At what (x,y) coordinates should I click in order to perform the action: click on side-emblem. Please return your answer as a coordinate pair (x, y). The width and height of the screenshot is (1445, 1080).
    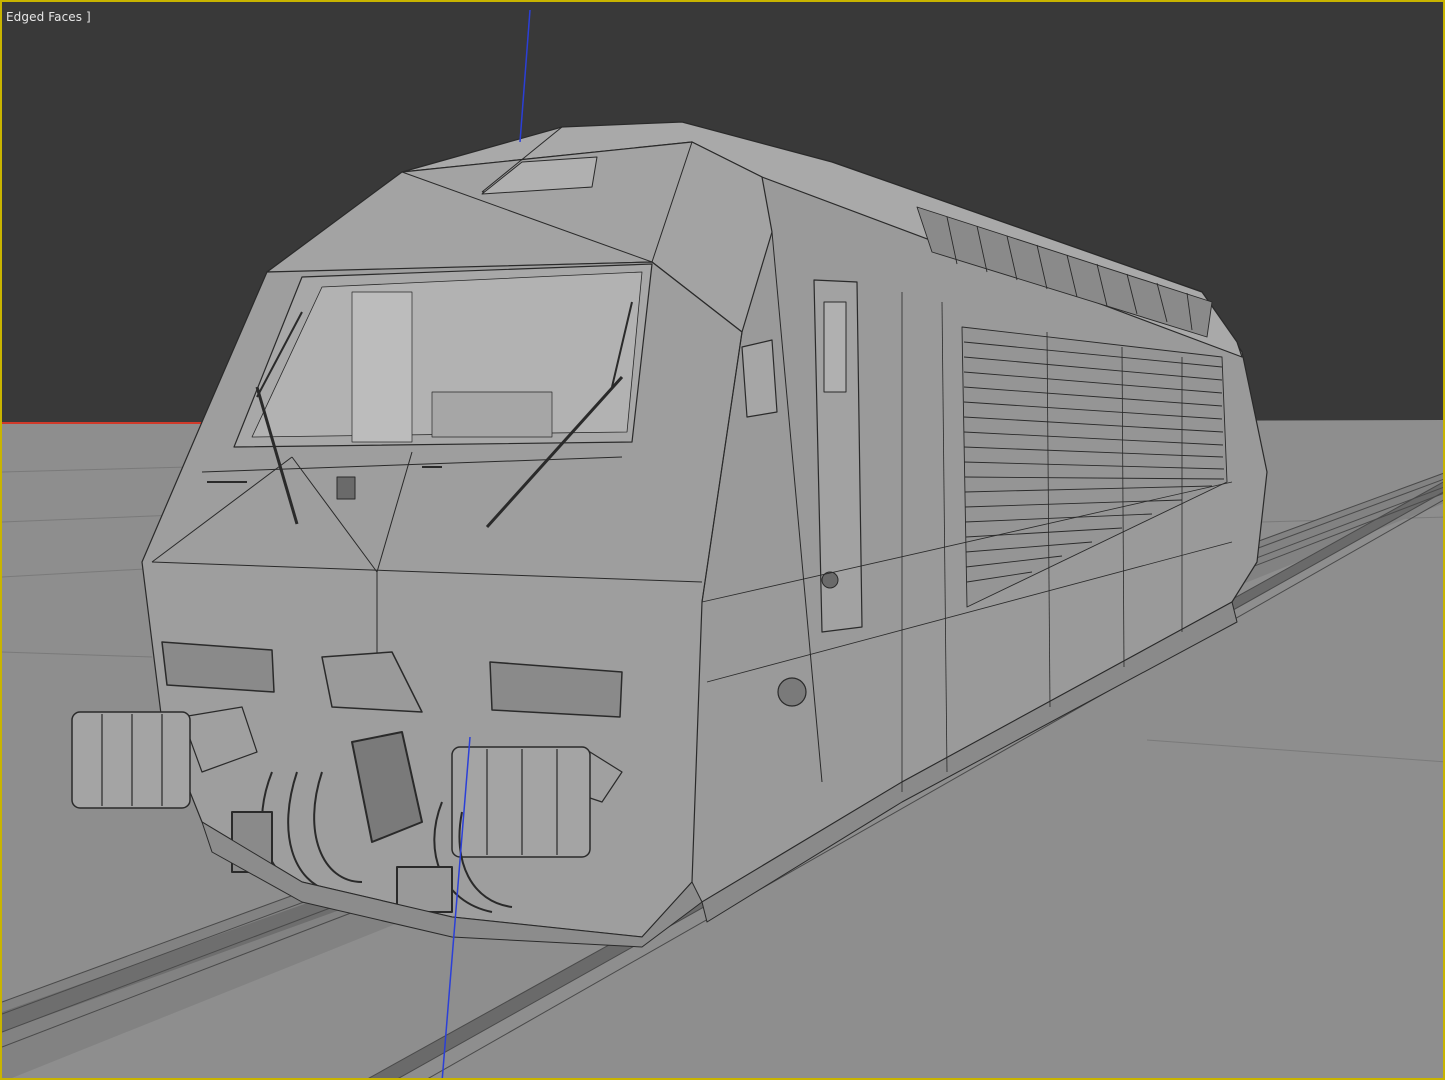
    Looking at the image, I should click on (792, 692).